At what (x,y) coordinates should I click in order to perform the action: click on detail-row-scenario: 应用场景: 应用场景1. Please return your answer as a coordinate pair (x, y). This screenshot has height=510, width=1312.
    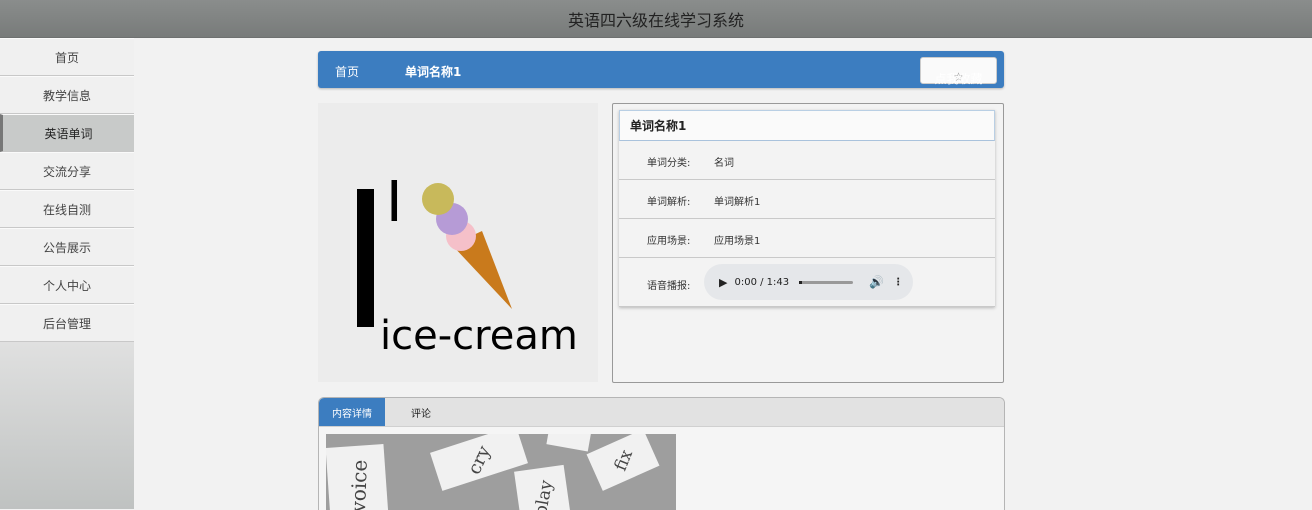
    Looking at the image, I should click on (807, 238).